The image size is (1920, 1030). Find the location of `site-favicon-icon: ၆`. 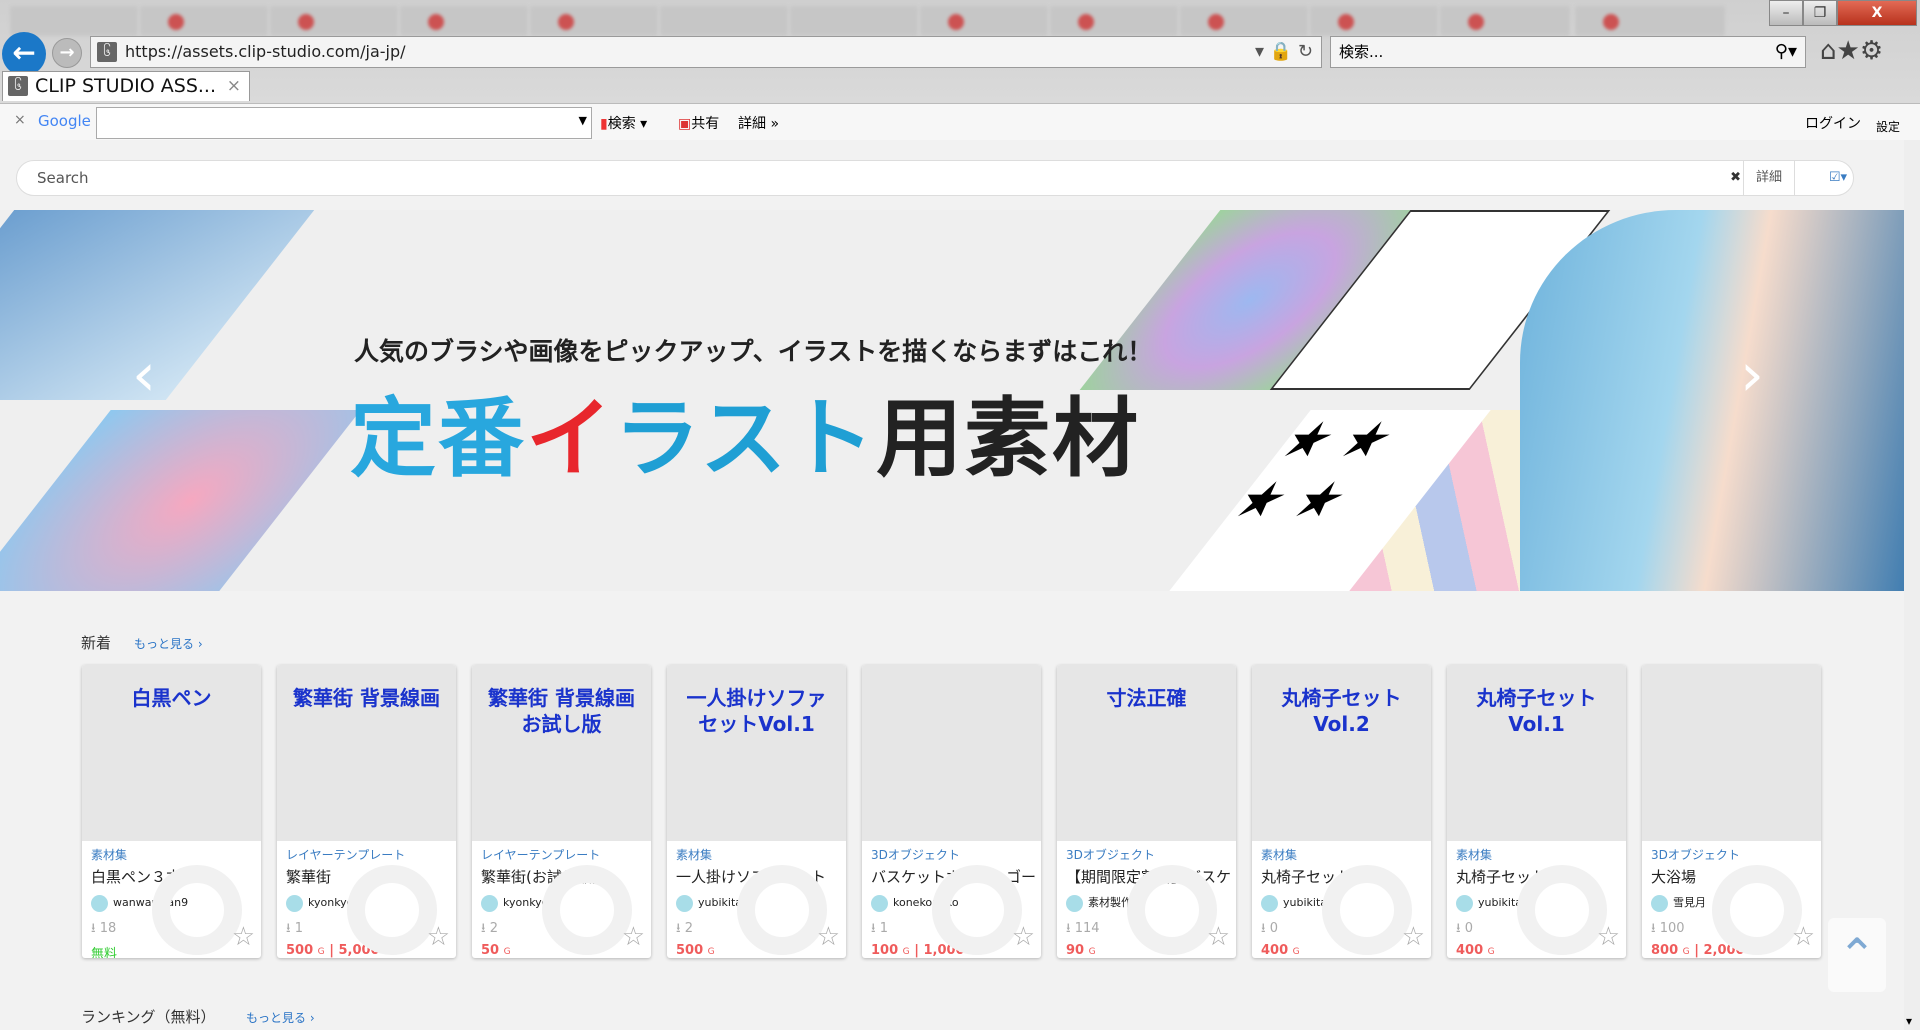

site-favicon-icon: ၆ is located at coordinates (18, 86).